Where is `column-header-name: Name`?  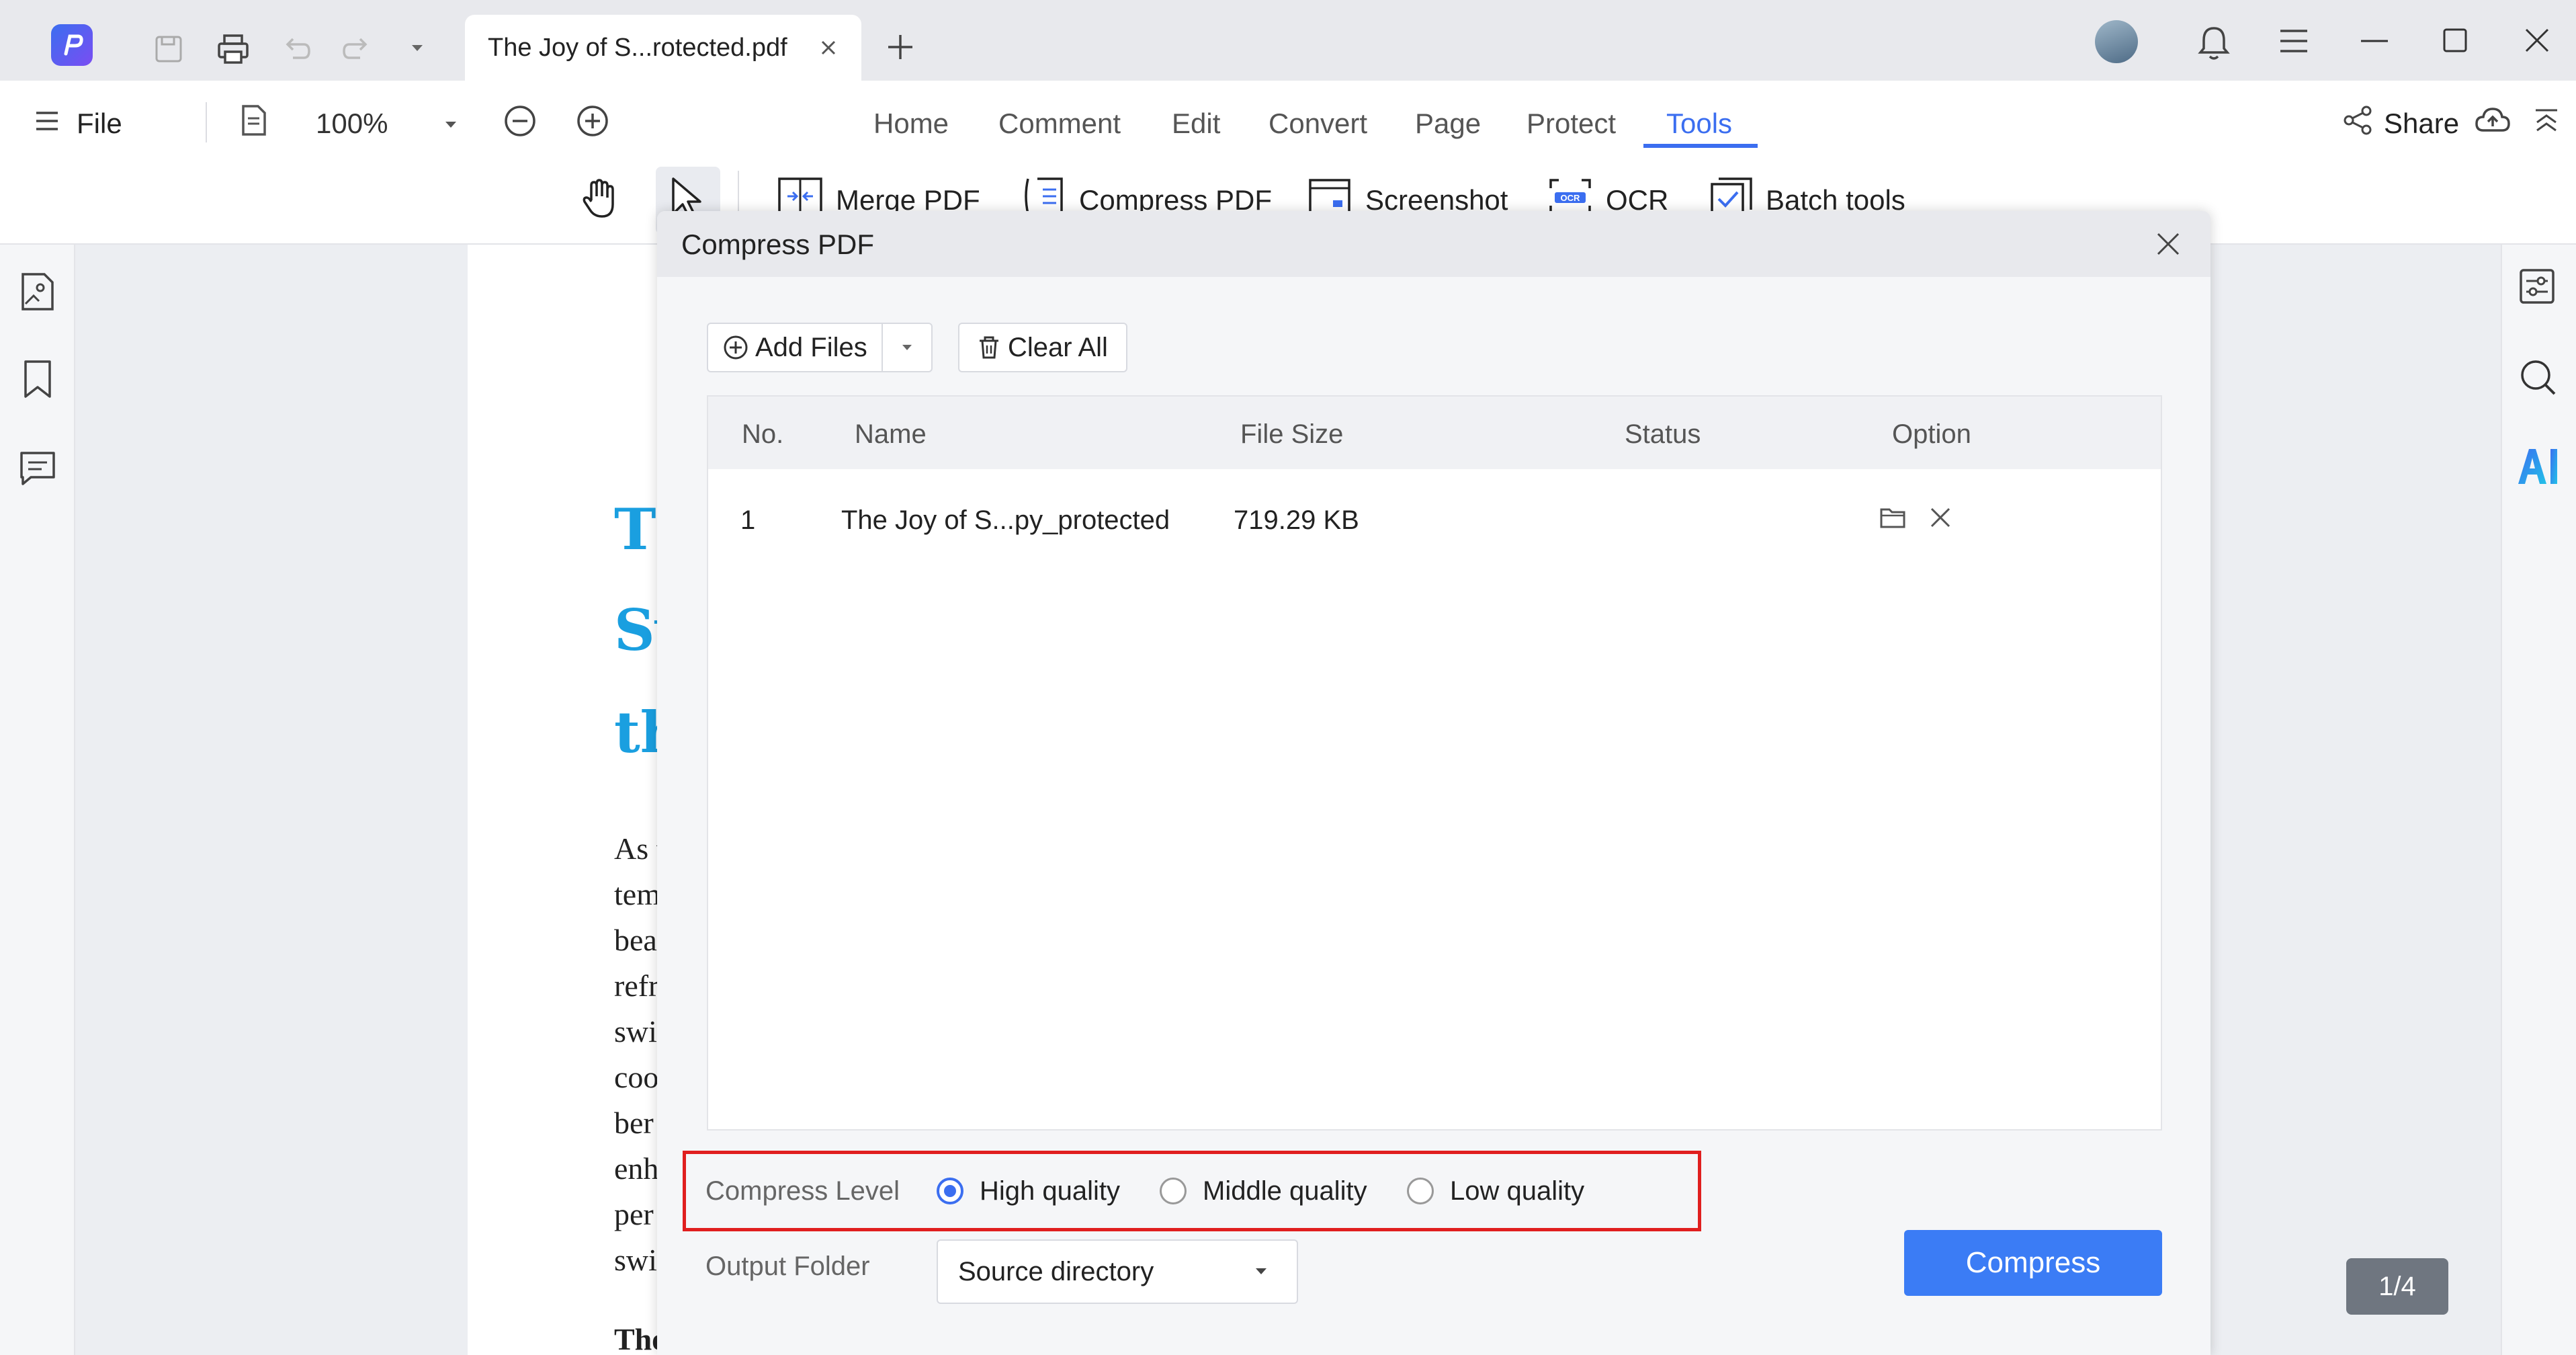 column-header-name: Name is located at coordinates (891, 434).